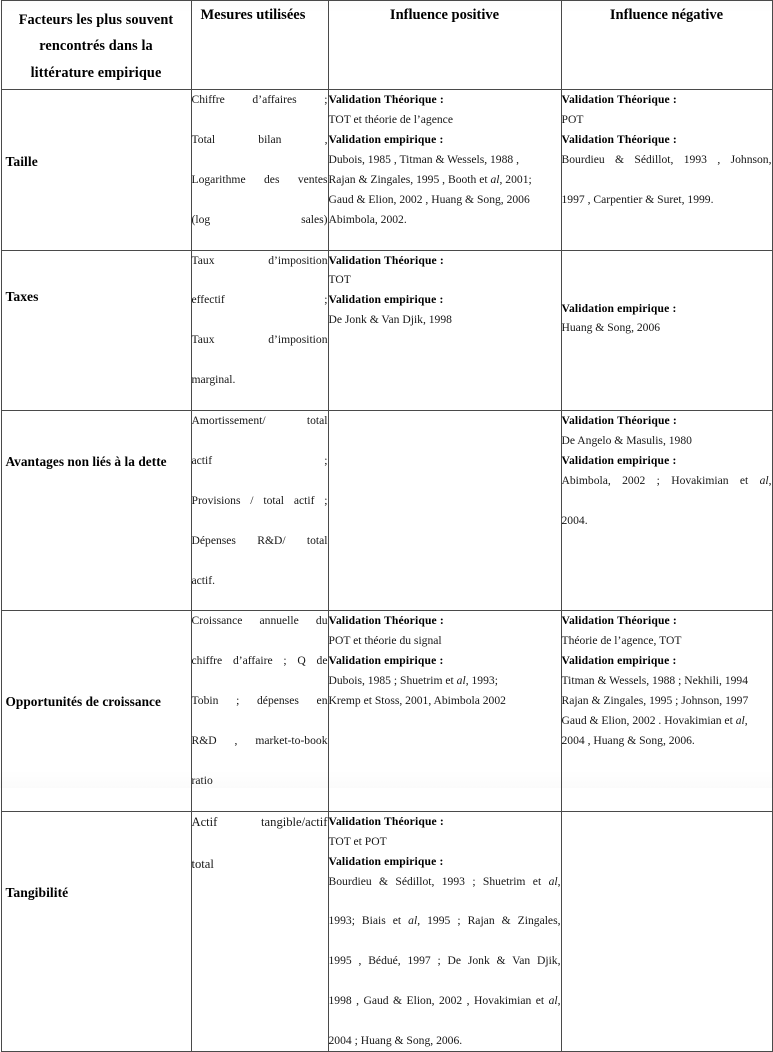 This screenshot has width=773, height=1052. I want to click on measure-line: actif., so click(203, 580).